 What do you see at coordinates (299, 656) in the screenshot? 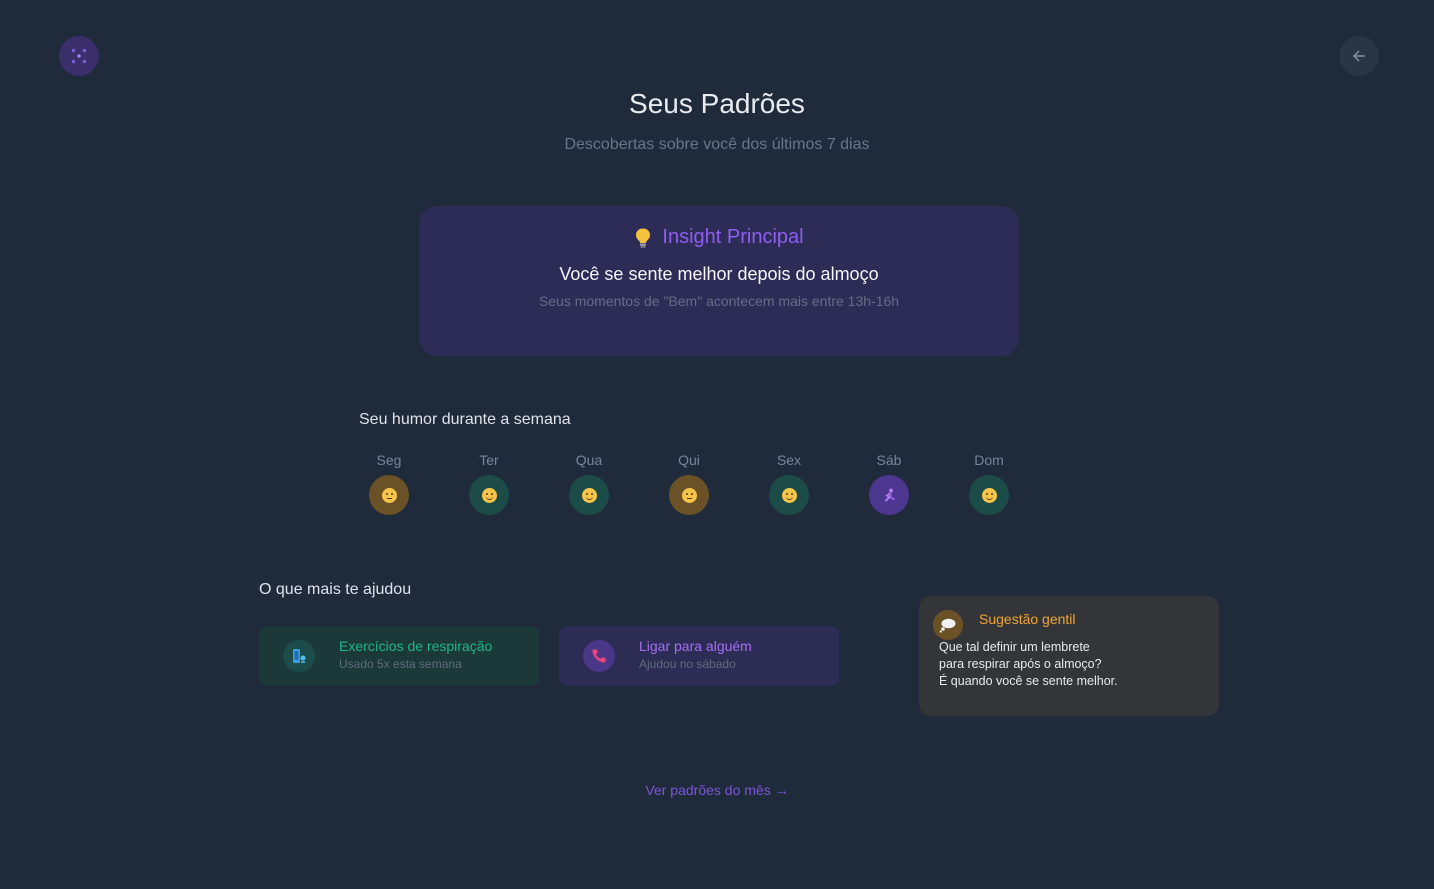
I see `breathing-icon` at bounding box center [299, 656].